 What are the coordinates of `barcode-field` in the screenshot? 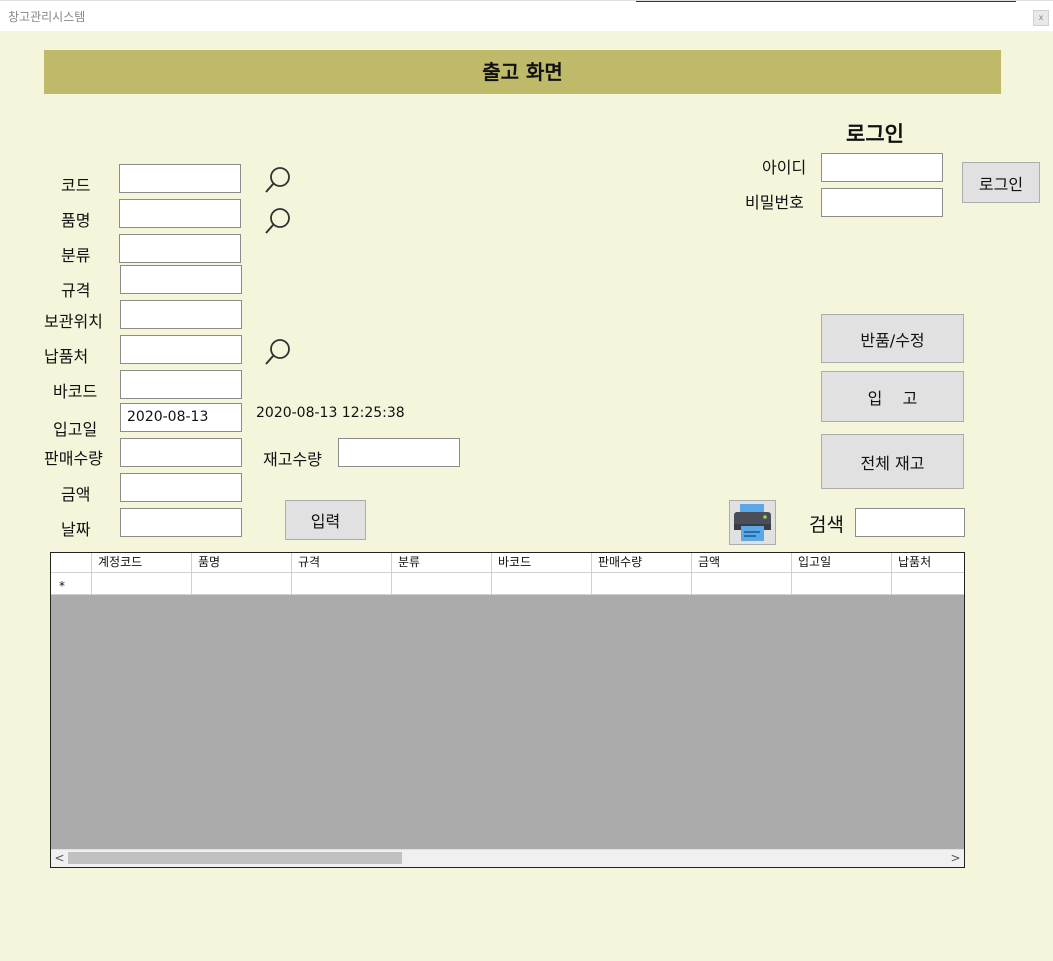 It's located at (181, 384).